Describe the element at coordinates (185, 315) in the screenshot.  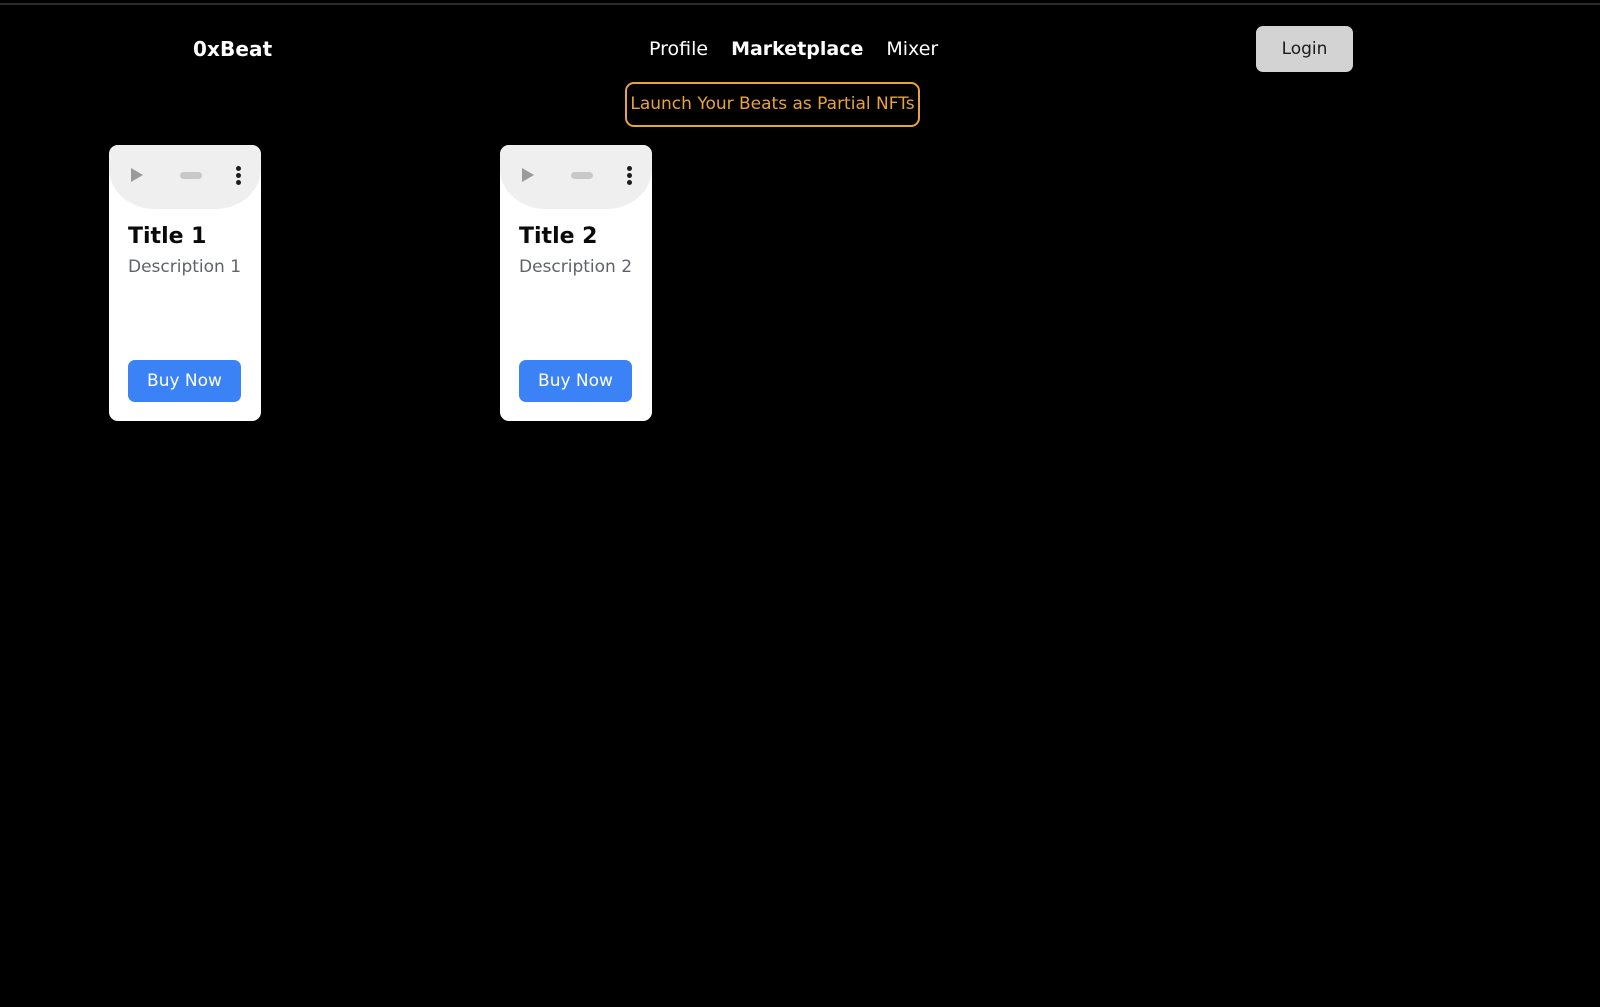
I see `card-body: Title 1 Description 1 Buy Now` at that location.